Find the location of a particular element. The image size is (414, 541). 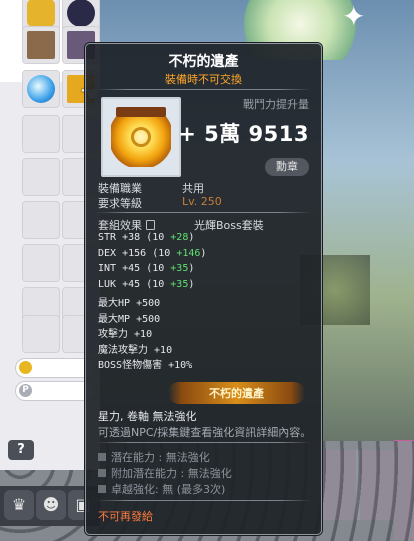

job-row: 裝備職業 共用 is located at coordinates (151, 188).